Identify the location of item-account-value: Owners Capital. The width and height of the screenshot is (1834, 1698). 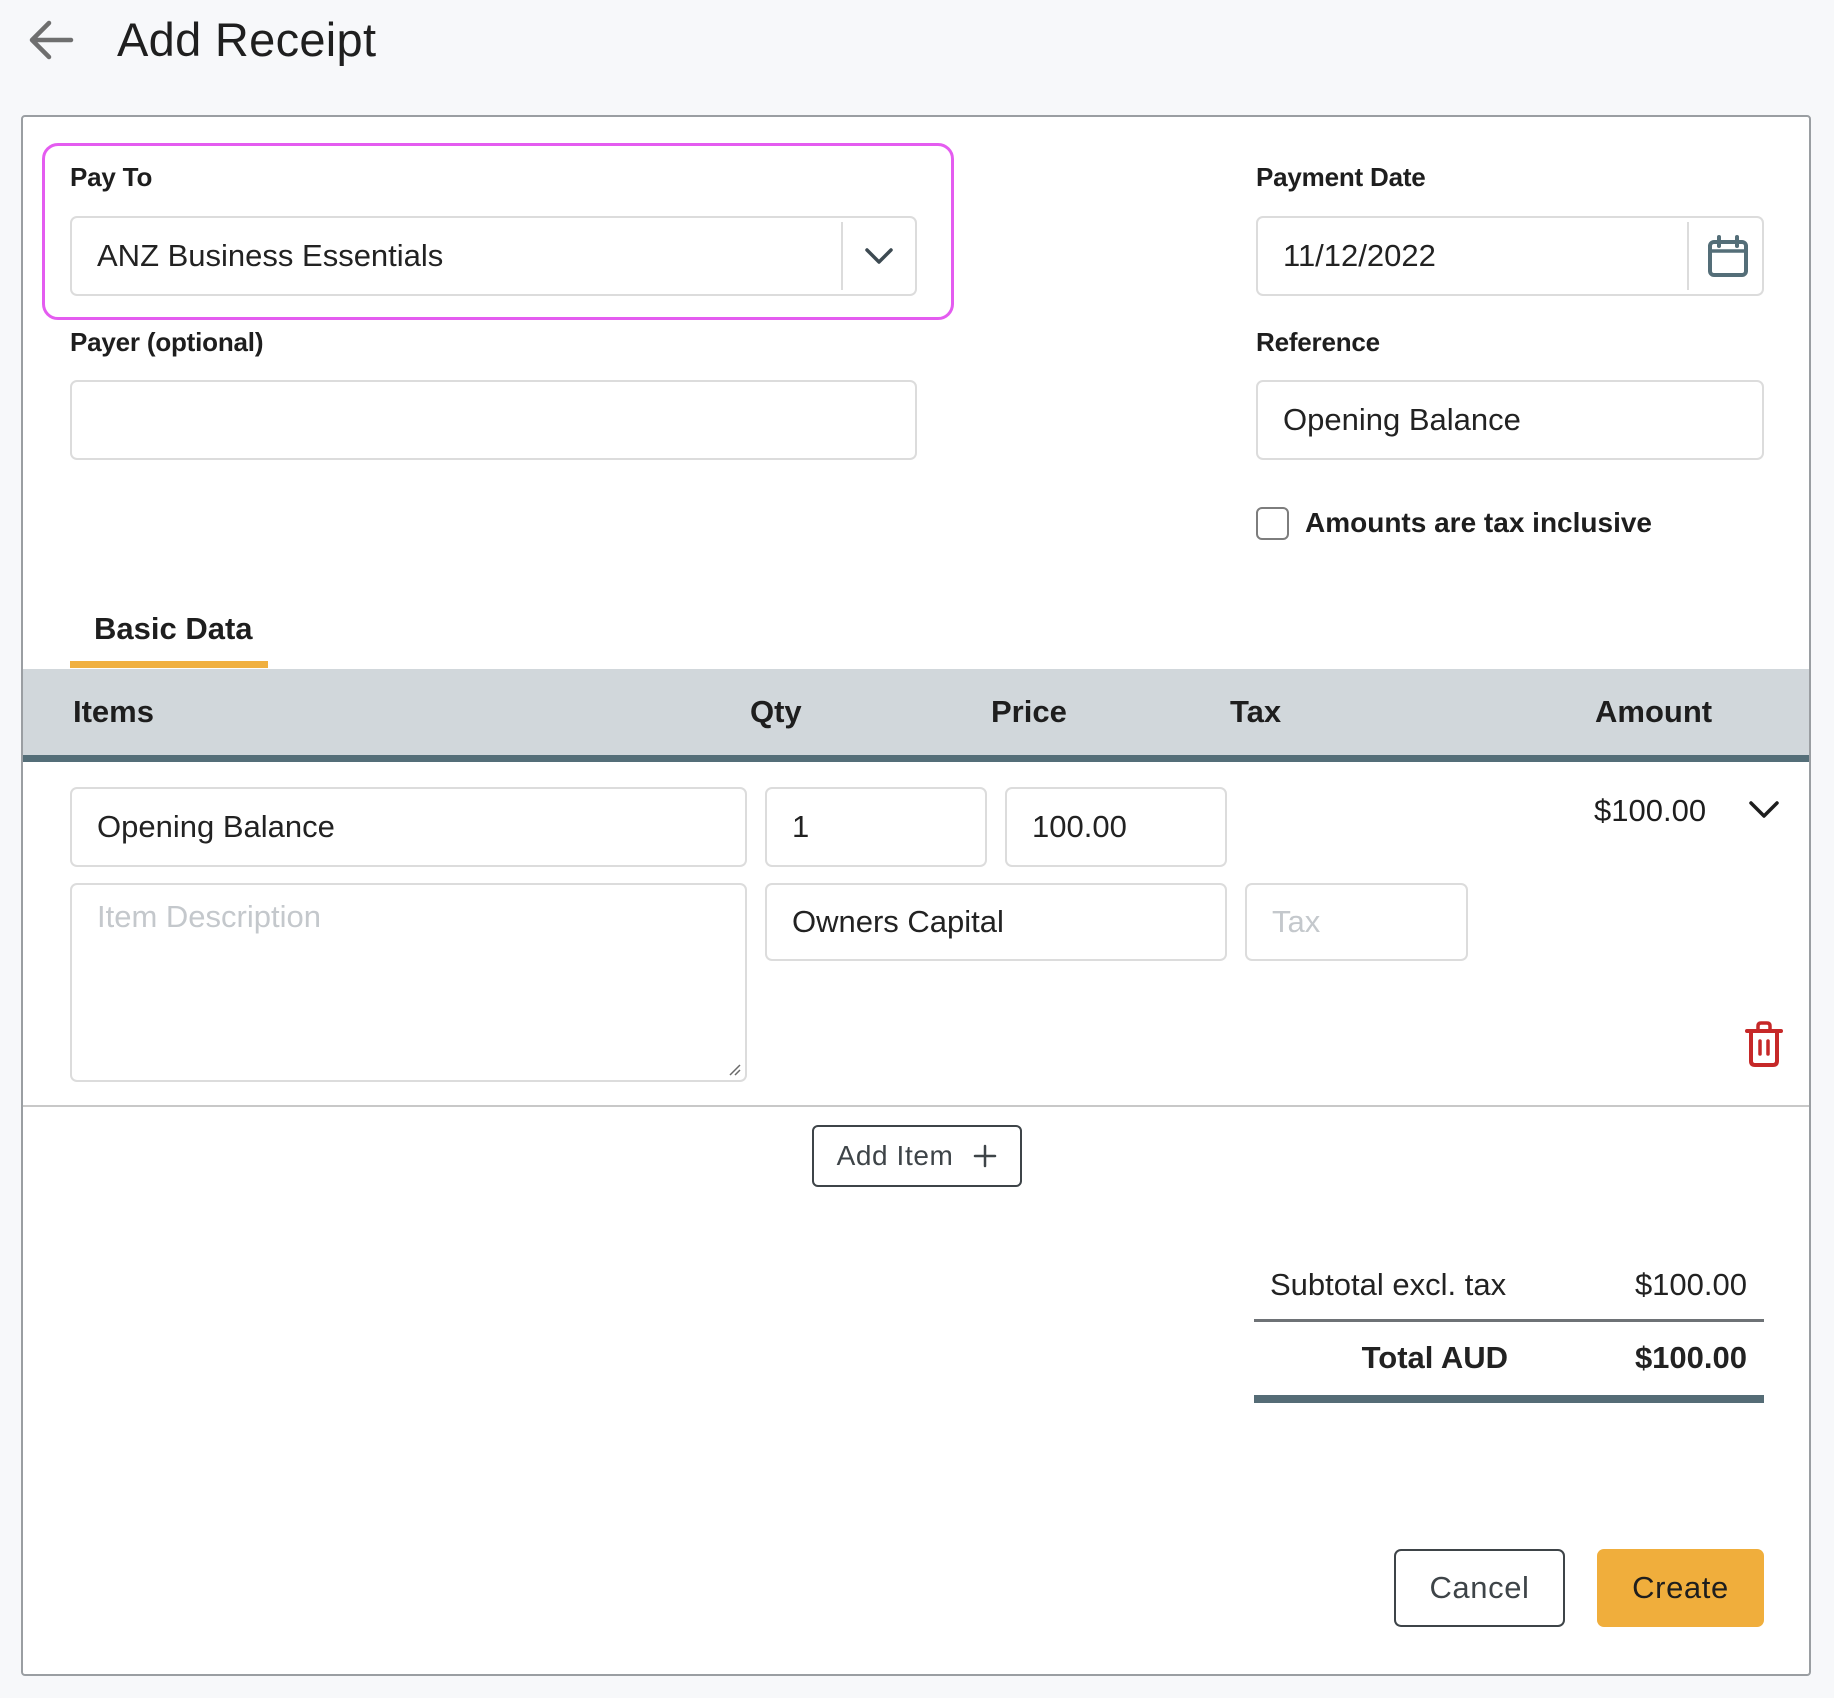
(898, 921).